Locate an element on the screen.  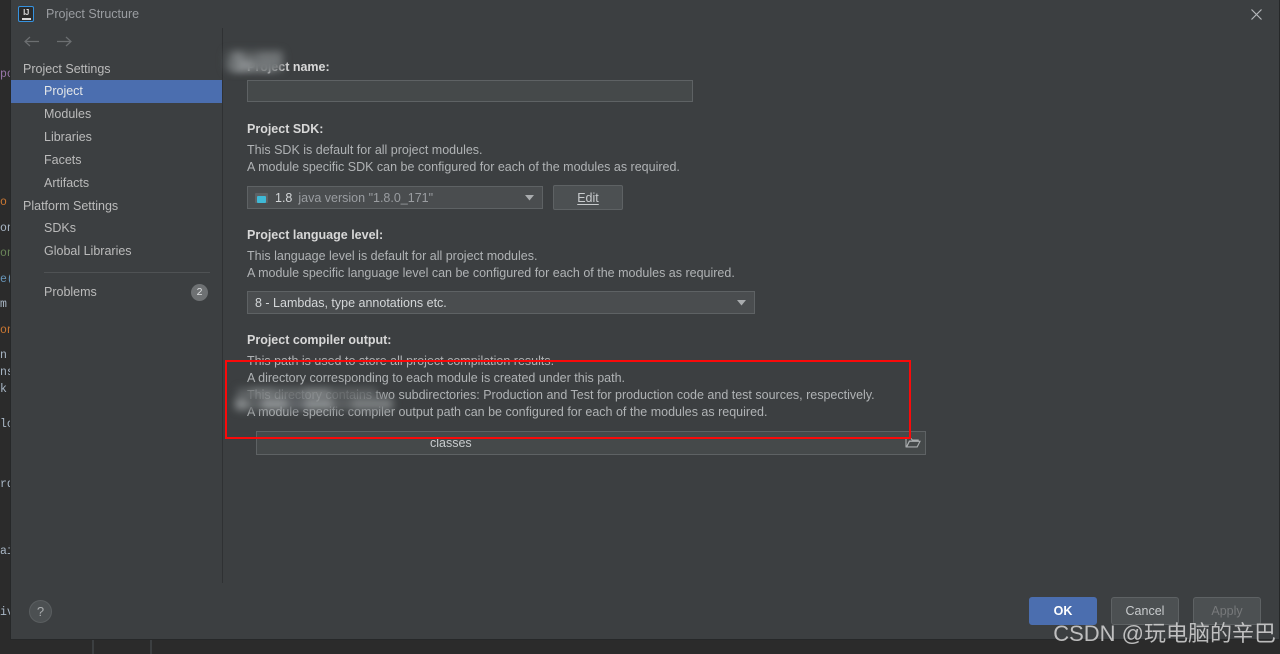
sidebar-divider is located at coordinates (127, 272).